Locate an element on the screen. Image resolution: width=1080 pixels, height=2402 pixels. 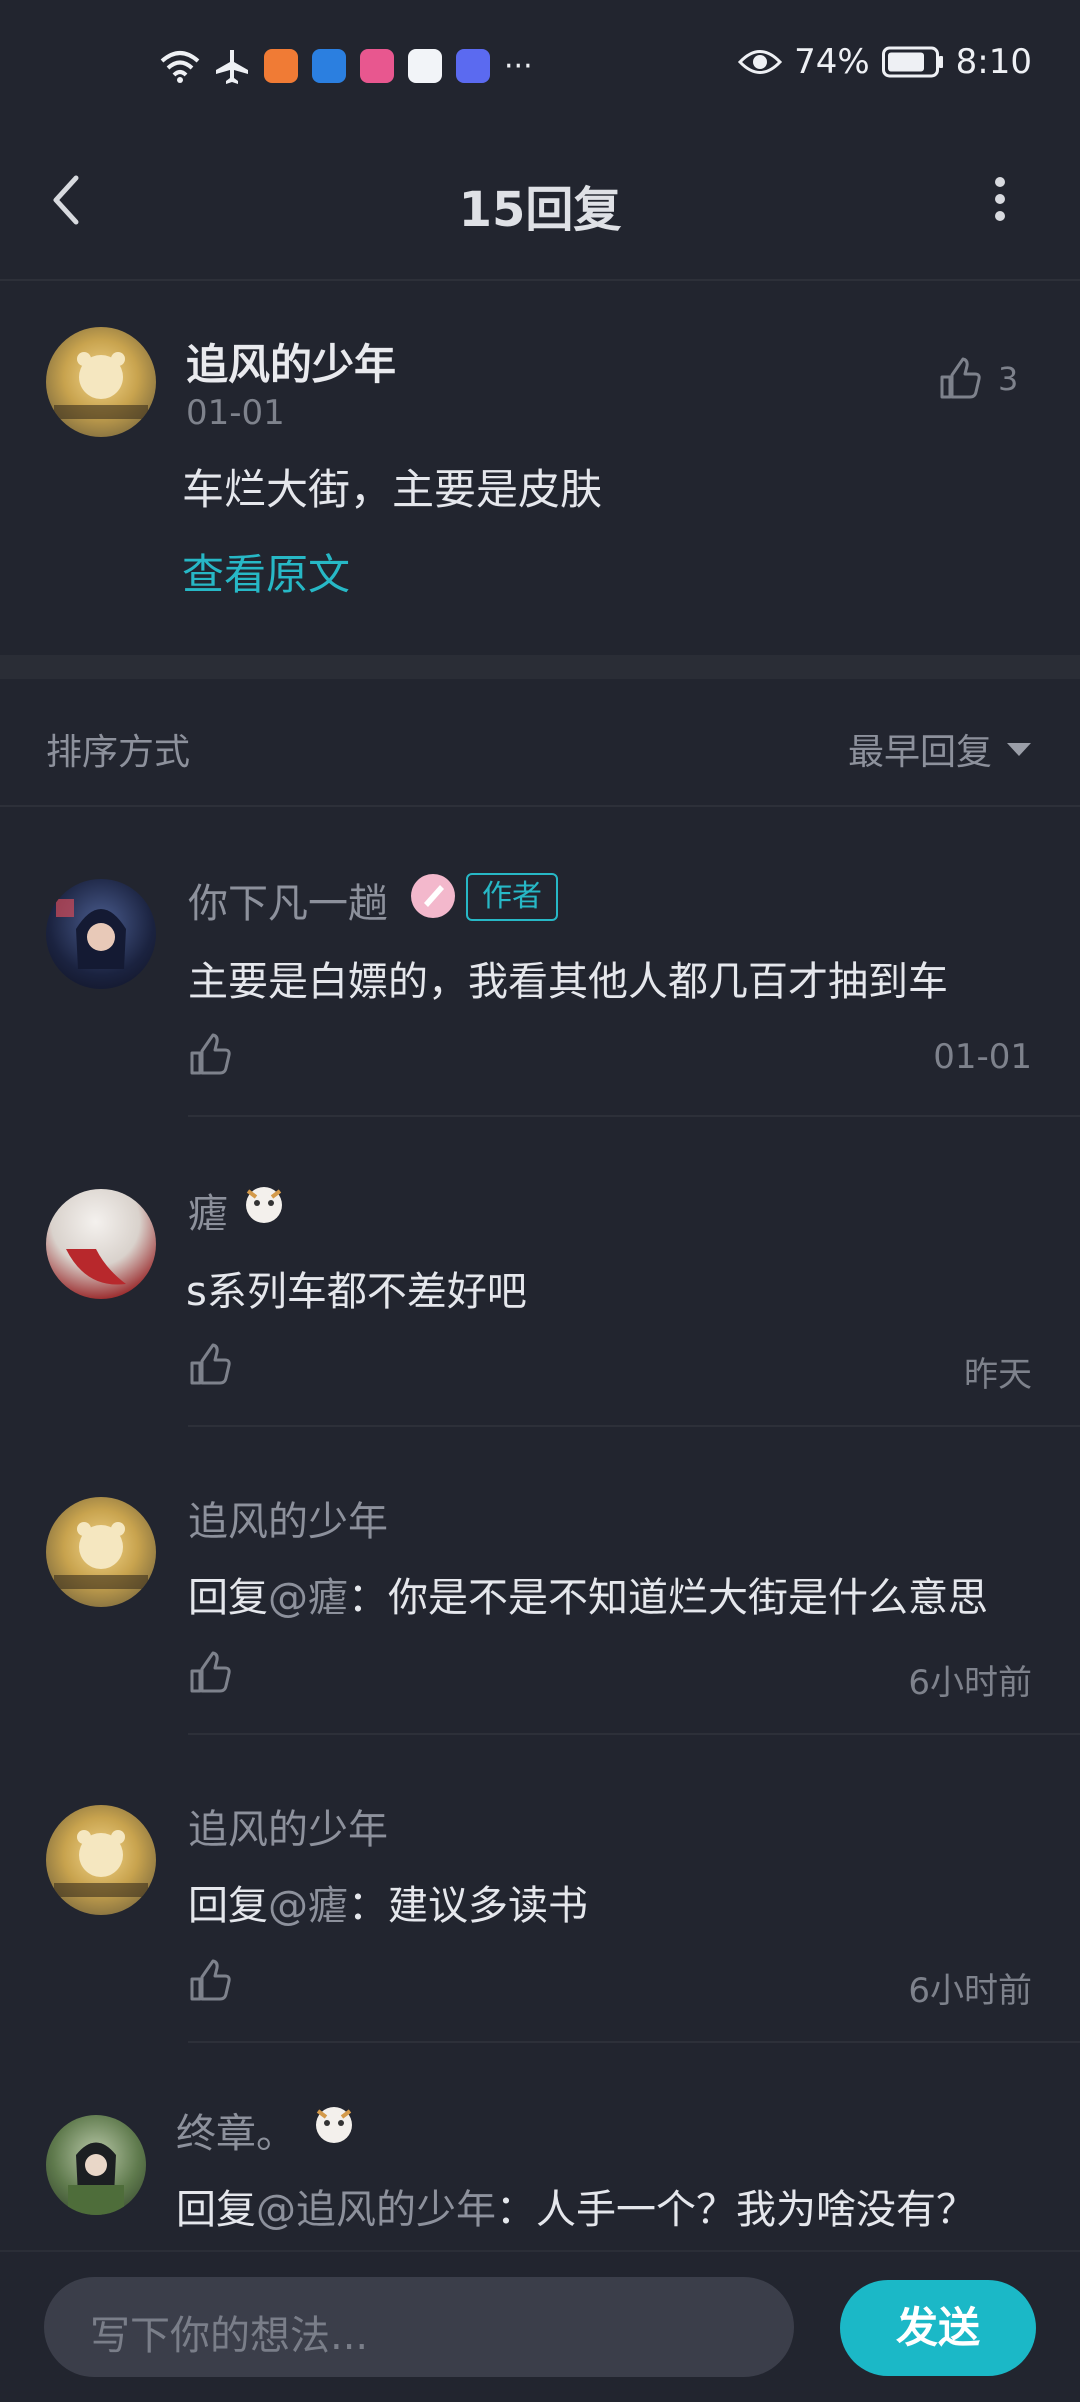
like-button: 3 is located at coordinates (978, 379).